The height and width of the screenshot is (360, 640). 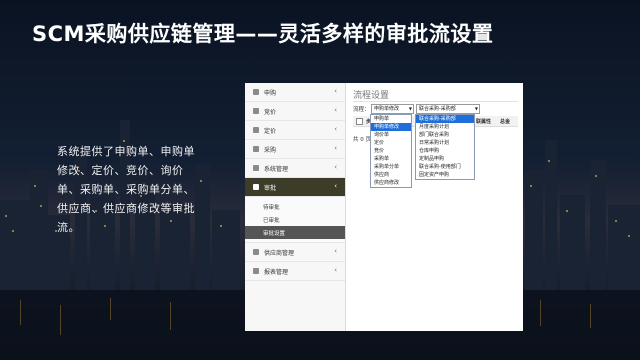 I want to click on flow-dropdown-list: 申购单 申购单修改 询价单 定价 竞价 采购单 采购单分单 供应商 供应商修改, so click(x=391, y=151).